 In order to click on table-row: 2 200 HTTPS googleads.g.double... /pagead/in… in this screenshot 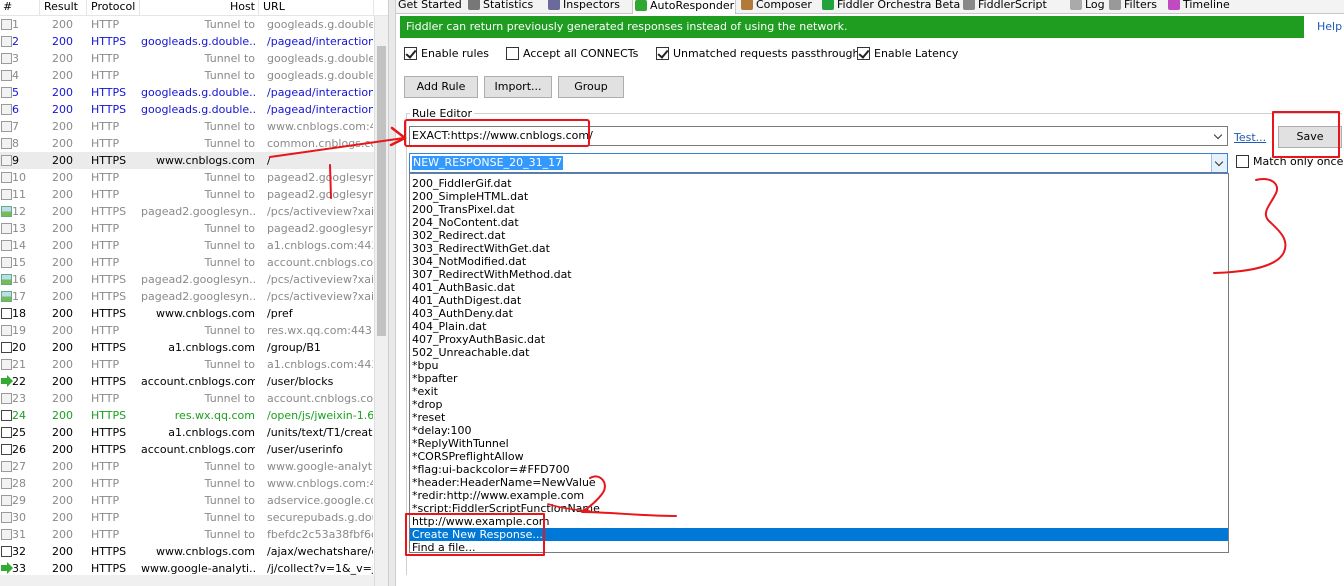, I will do `click(187, 41)`.